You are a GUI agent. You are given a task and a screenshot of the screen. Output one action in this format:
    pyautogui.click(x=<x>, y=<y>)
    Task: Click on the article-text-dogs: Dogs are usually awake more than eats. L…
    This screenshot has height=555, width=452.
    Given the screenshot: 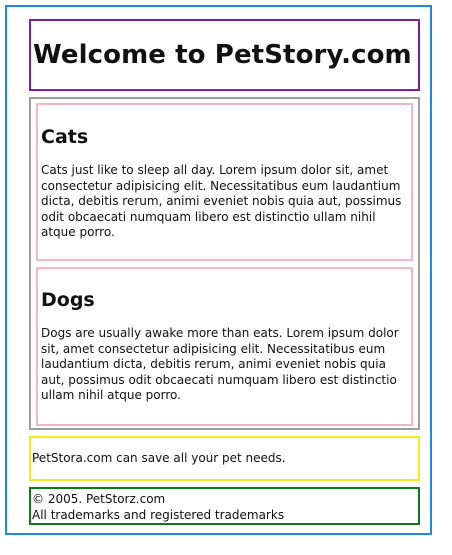 What is the action you would take?
    pyautogui.click(x=220, y=364)
    